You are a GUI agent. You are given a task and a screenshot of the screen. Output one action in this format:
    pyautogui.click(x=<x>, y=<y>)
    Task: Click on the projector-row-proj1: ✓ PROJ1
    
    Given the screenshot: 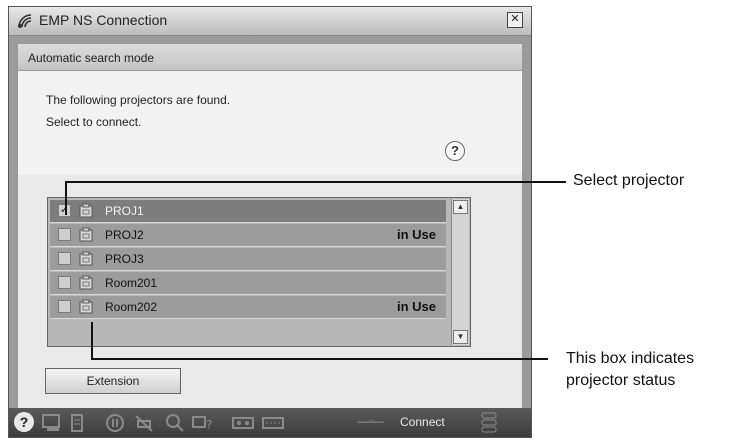 What is the action you would take?
    pyautogui.click(x=248, y=211)
    